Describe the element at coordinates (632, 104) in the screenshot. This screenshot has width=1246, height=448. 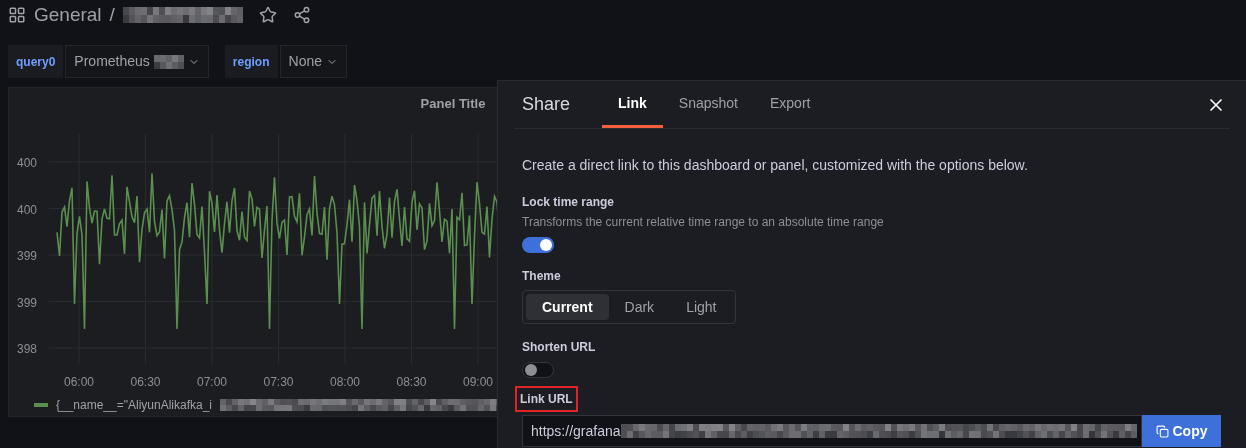
I see `share-tab: Link` at that location.